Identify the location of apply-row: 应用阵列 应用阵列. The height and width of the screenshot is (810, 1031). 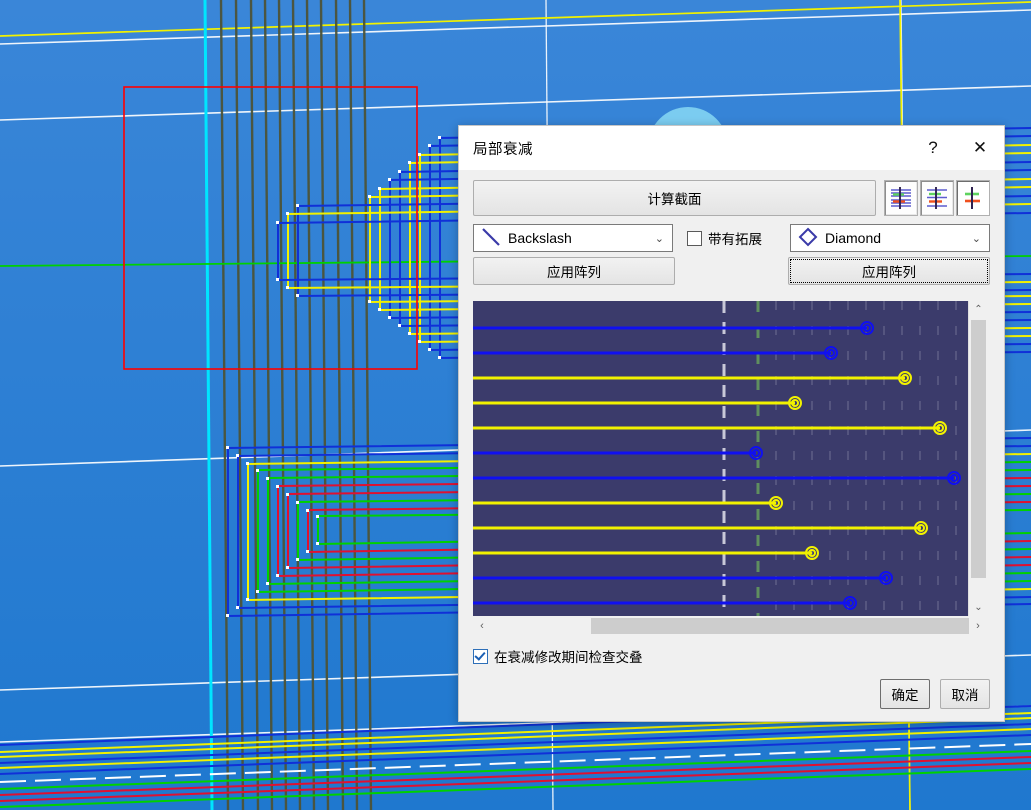
(731, 271).